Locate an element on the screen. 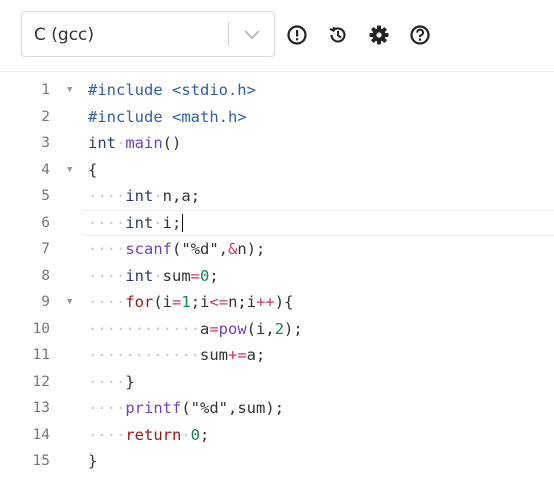 The width and height of the screenshot is (554, 497). gear-icon is located at coordinates (379, 35).